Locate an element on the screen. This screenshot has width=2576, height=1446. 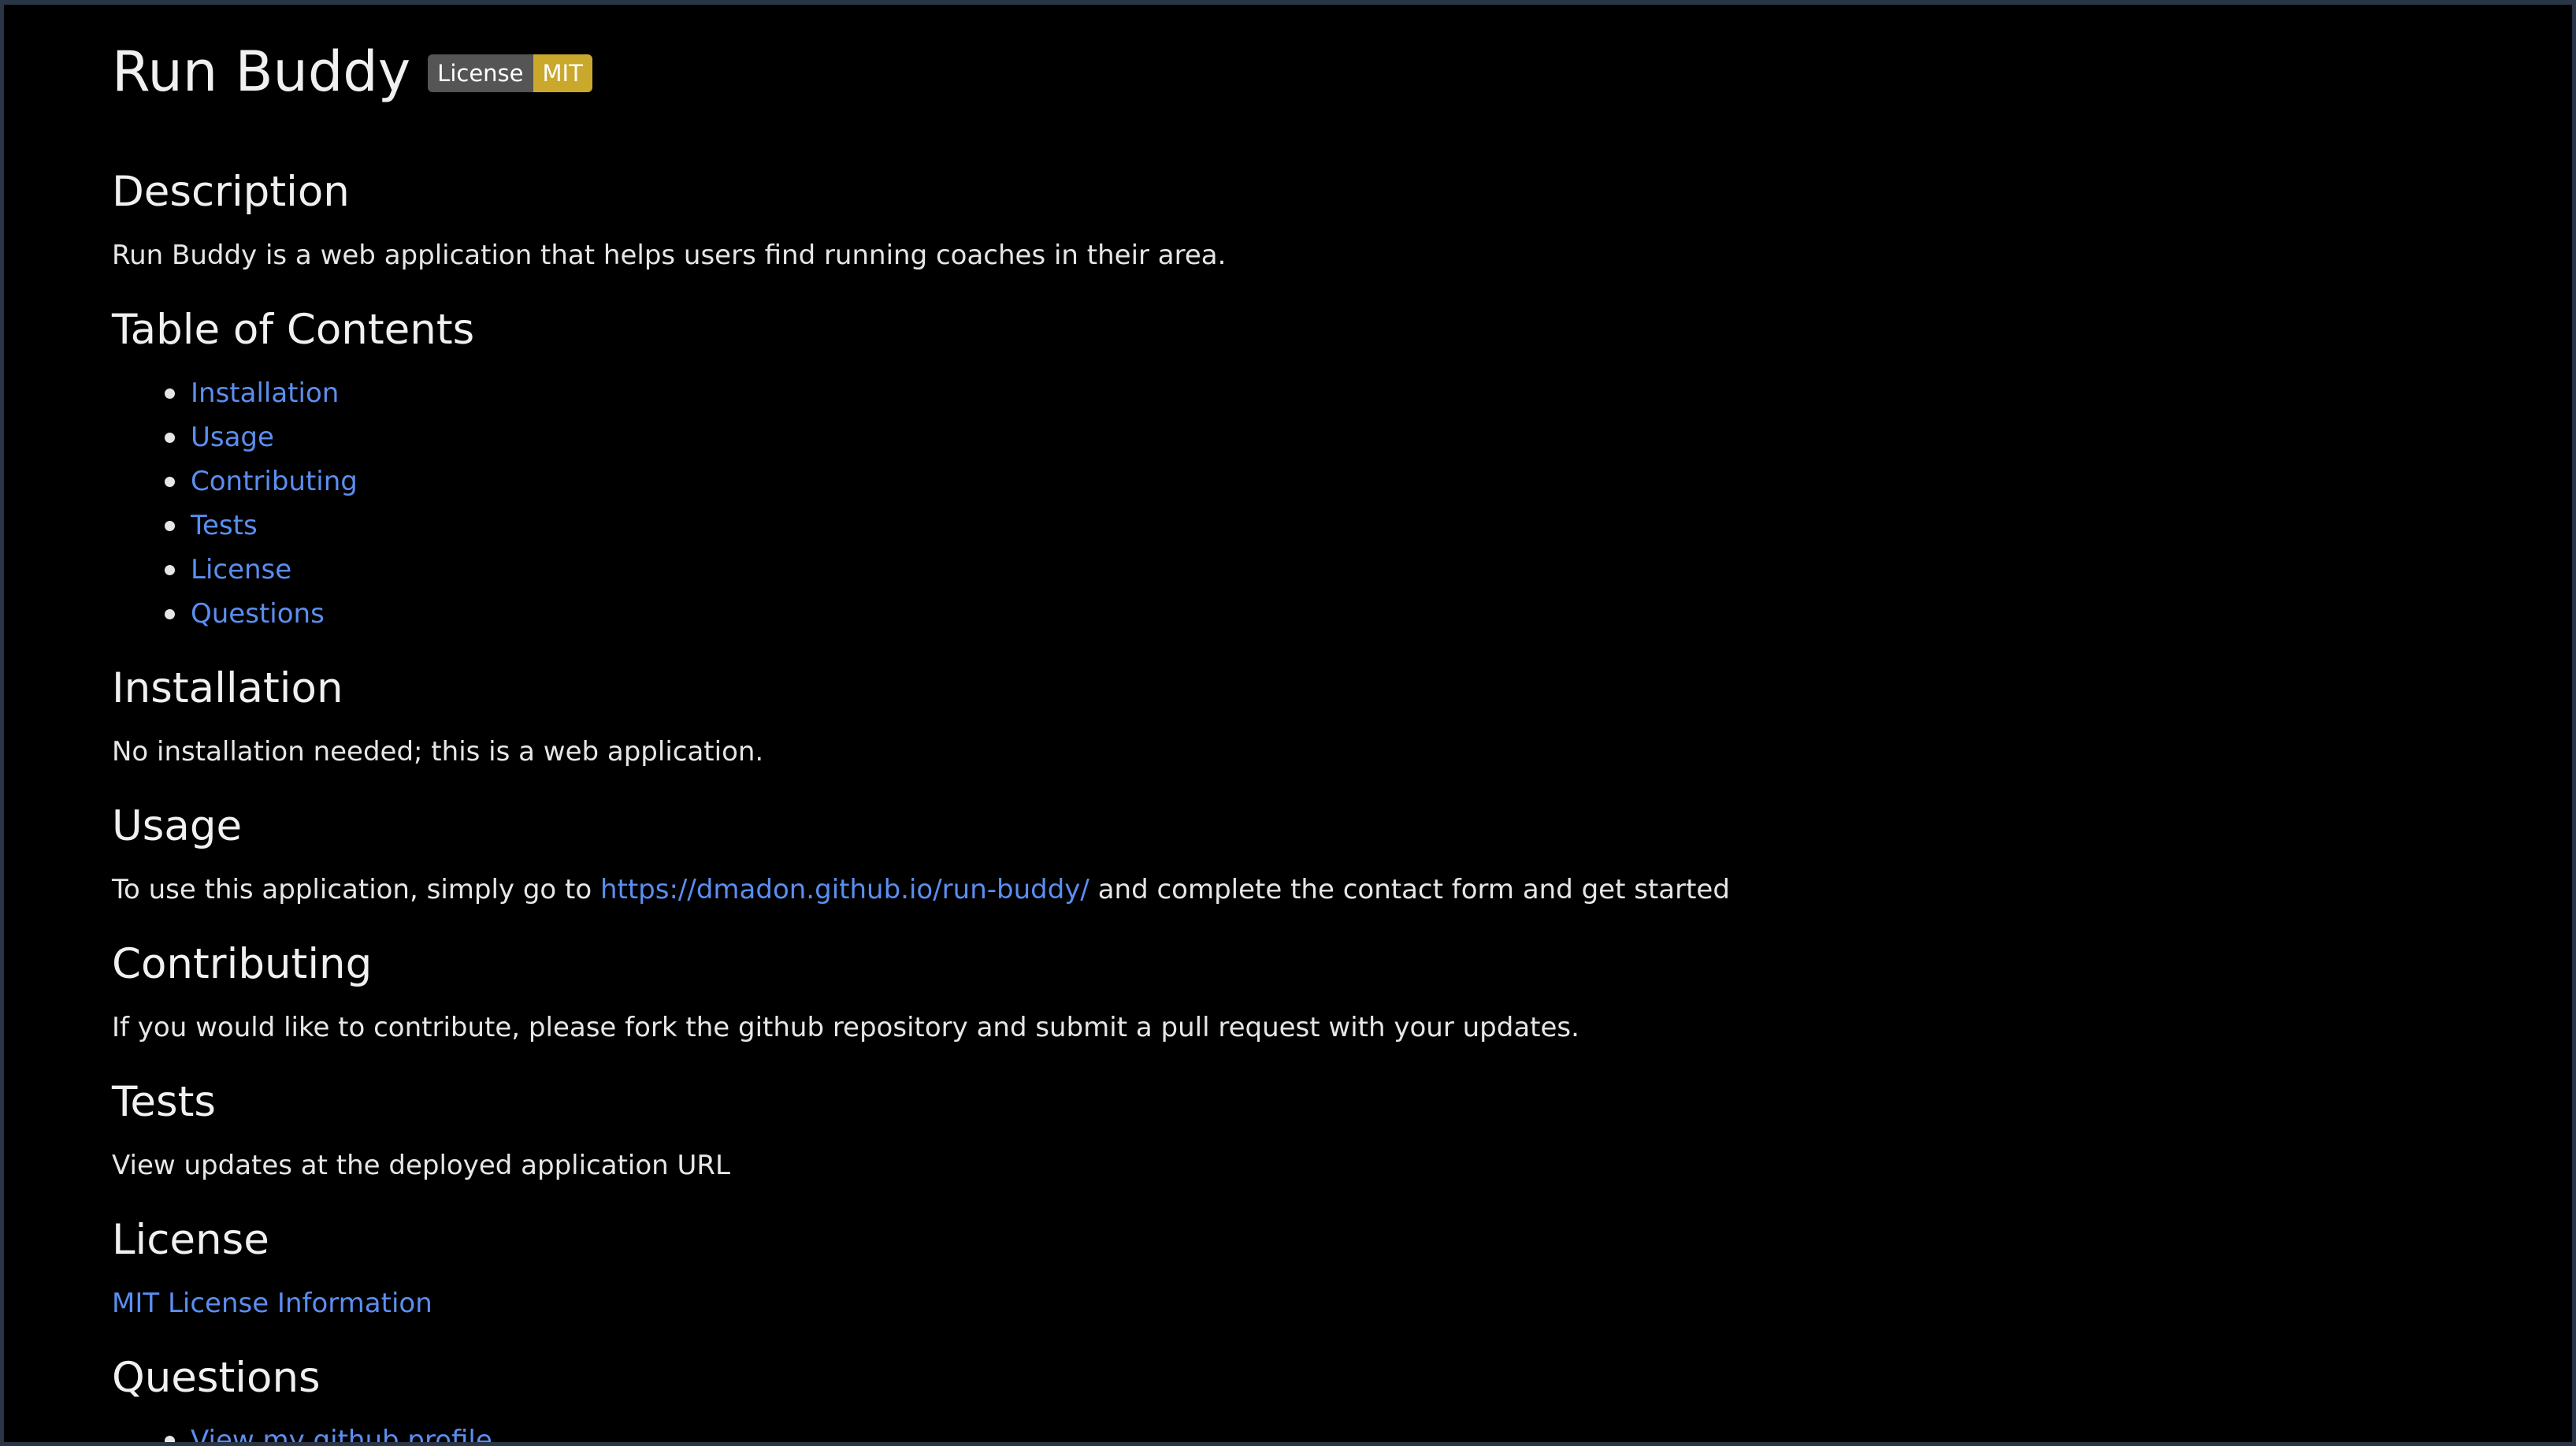
usage-heading: Usage is located at coordinates (177, 826).